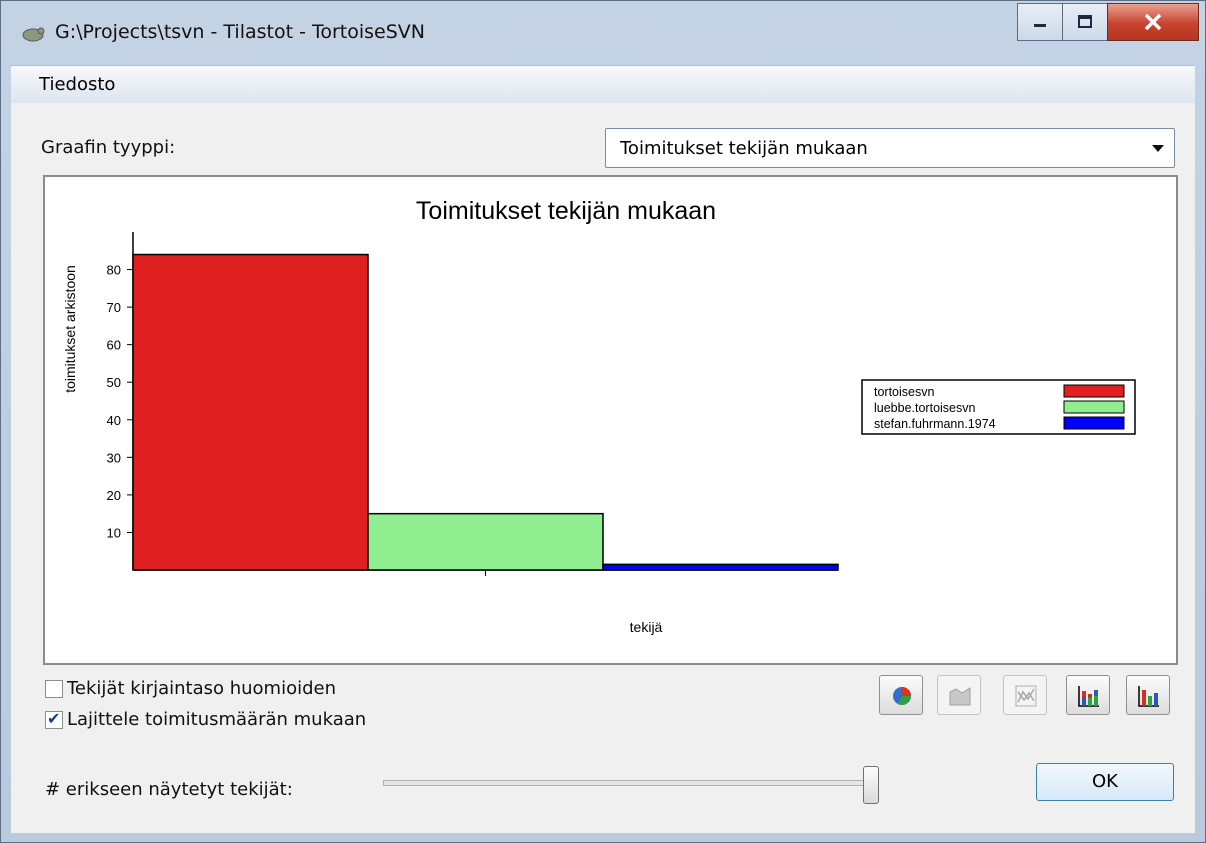 The image size is (1206, 843). I want to click on legend-label: tortoisesvn, so click(904, 392).